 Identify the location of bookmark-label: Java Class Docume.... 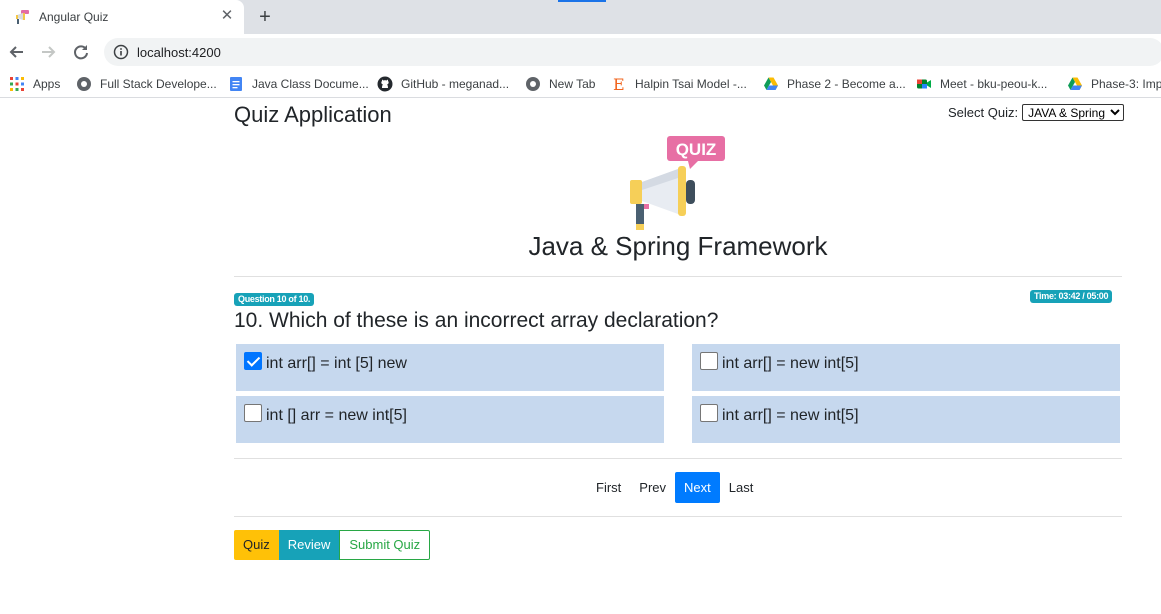
(310, 84).